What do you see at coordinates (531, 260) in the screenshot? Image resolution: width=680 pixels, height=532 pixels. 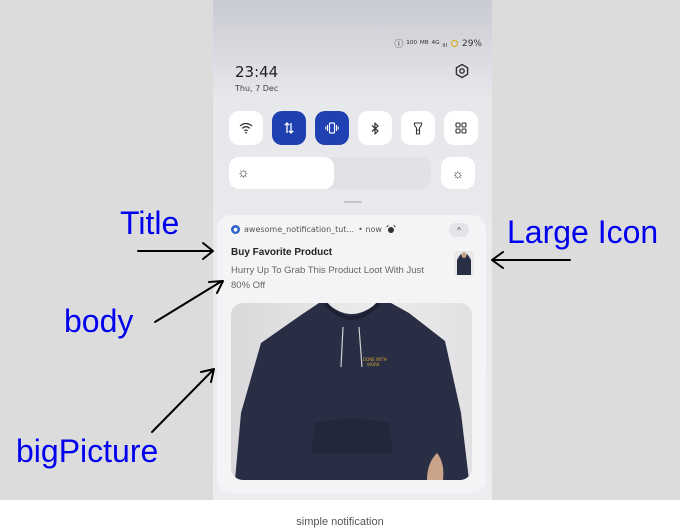 I see `large-icon-arrow-icon` at bounding box center [531, 260].